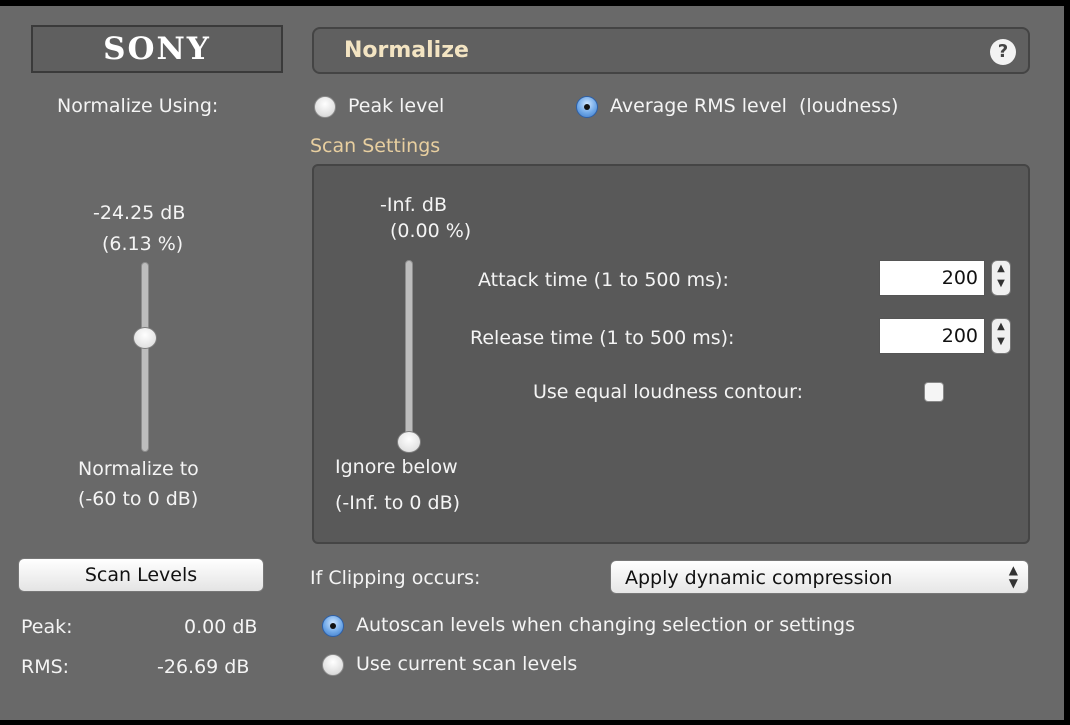 The height and width of the screenshot is (725, 1070). What do you see at coordinates (431, 231) in the screenshot?
I see `ignore-percent-readout: (0.00 %)` at bounding box center [431, 231].